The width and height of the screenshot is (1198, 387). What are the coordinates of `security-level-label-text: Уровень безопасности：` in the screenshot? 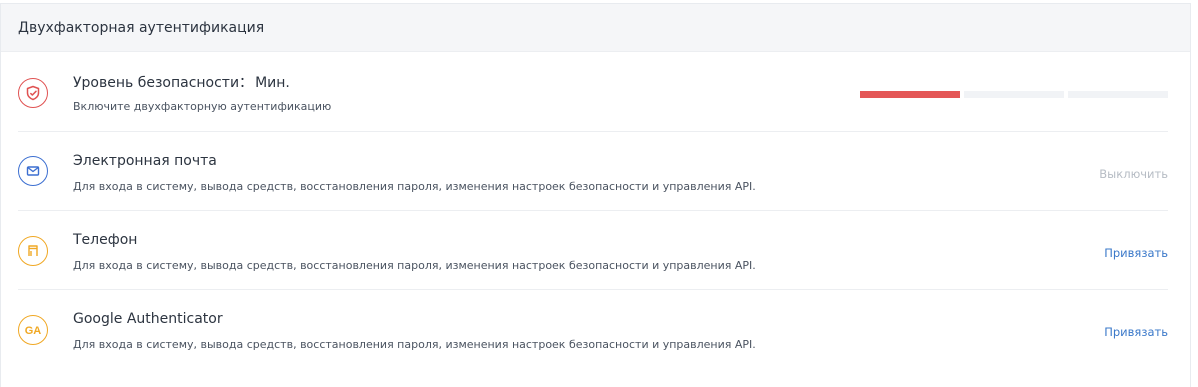 It's located at (163, 83).